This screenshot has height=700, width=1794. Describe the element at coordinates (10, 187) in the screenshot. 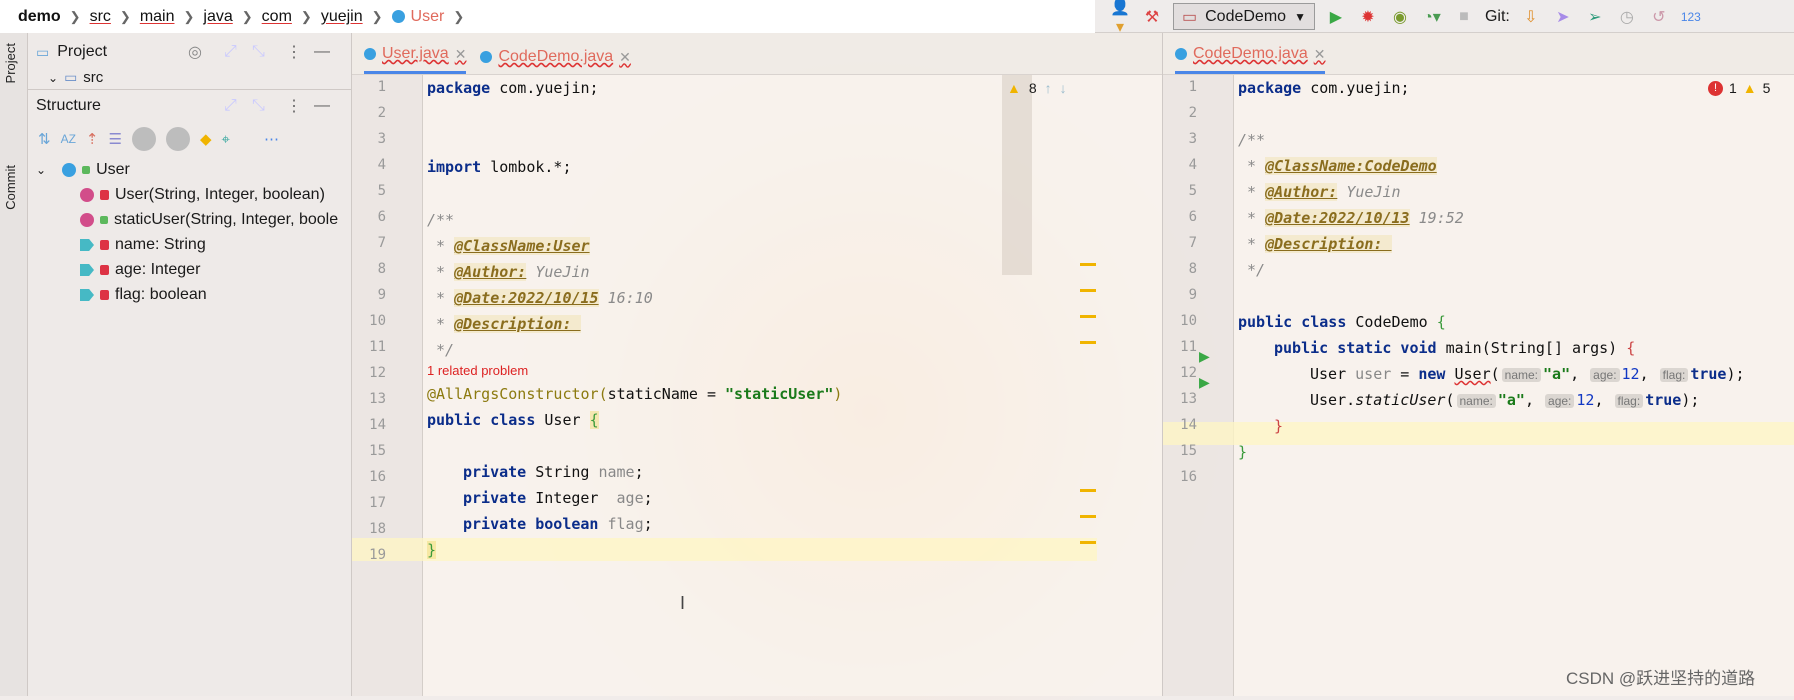

I see `commit-tab: Commit` at that location.